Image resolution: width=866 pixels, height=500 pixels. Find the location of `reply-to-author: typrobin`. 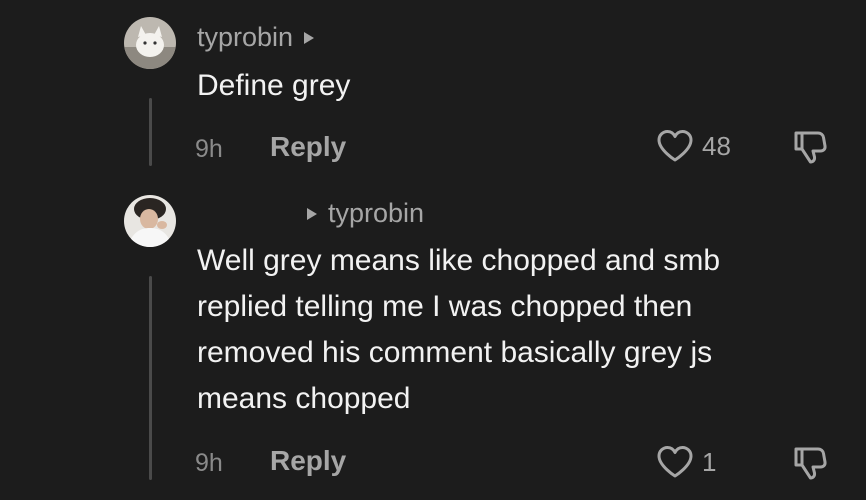

reply-to-author: typrobin is located at coordinates (365, 213).